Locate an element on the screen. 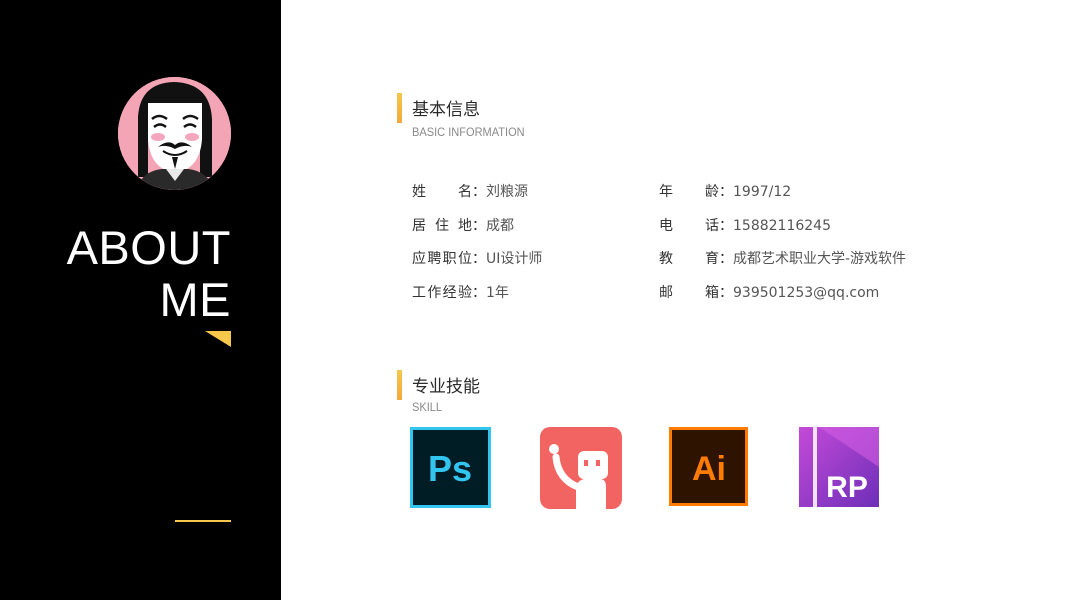 The image size is (1067, 600). photoshop-icon-label: Ps is located at coordinates (450, 468).